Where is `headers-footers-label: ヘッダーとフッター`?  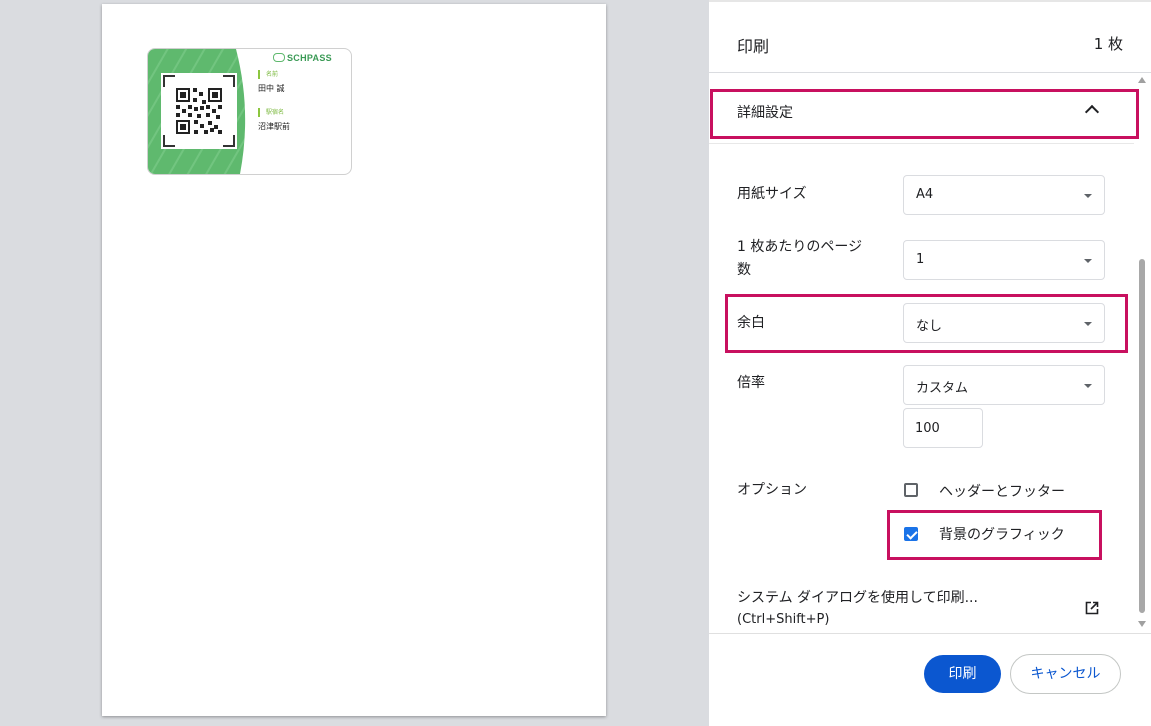
headers-footers-label: ヘッダーとフッター is located at coordinates (1002, 491).